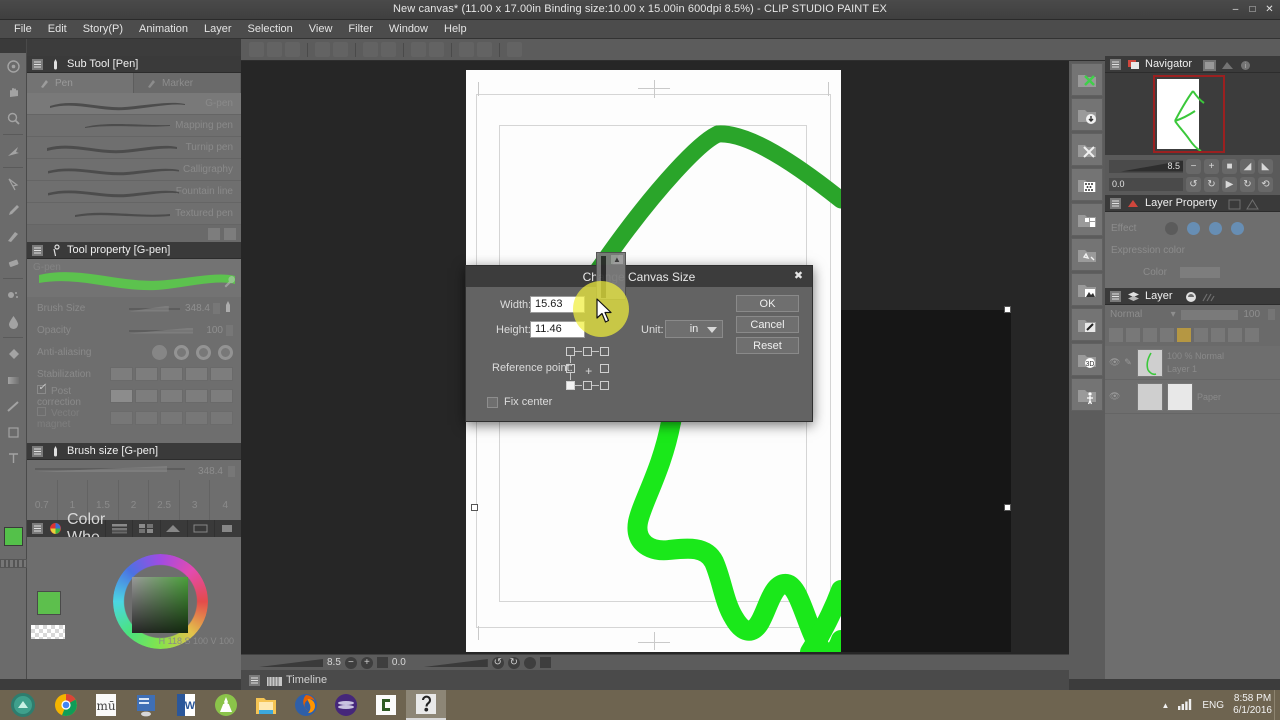  What do you see at coordinates (1210, 64) in the screenshot?
I see `navigator-tab-icon` at bounding box center [1210, 64].